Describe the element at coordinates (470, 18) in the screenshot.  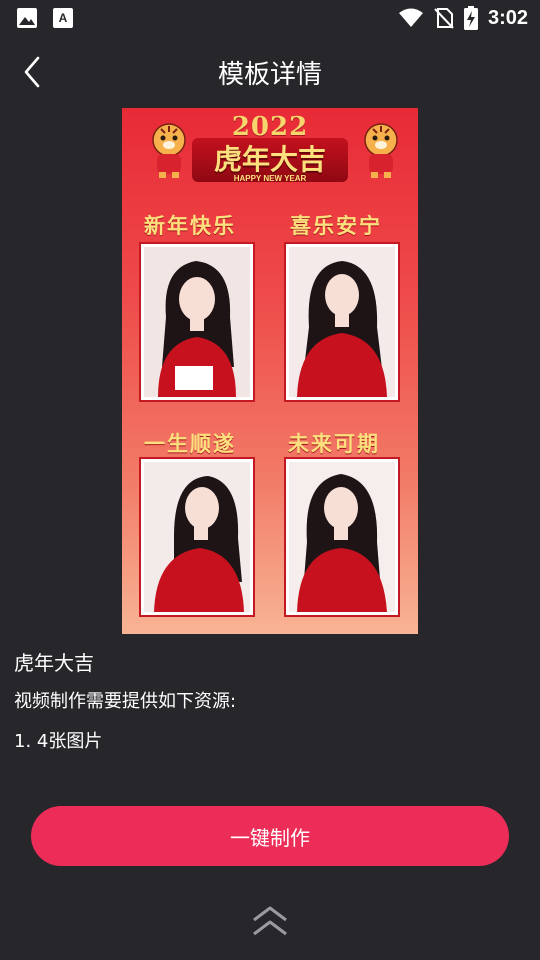
I see `battery-charging-icon` at that location.